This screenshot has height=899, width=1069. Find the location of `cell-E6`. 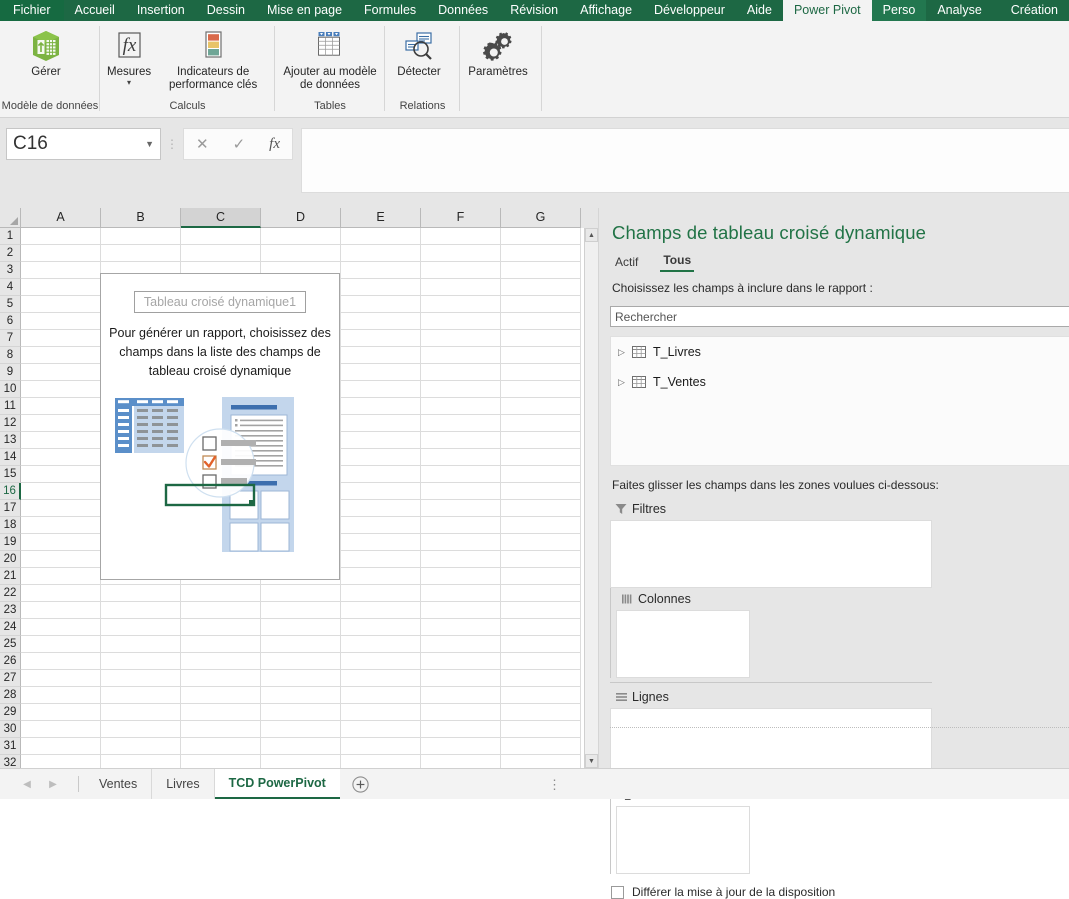

cell-E6 is located at coordinates (381, 321).